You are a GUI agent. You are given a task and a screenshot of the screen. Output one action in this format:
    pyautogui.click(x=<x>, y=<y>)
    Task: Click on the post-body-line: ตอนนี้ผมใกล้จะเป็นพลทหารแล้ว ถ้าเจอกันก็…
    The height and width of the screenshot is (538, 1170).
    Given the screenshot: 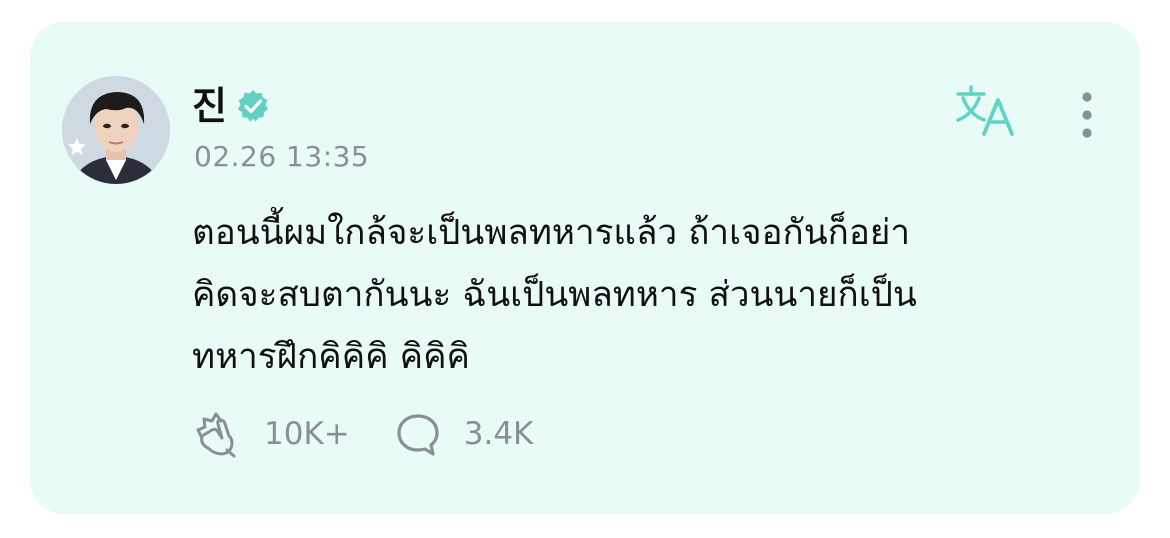 What is the action you would take?
    pyautogui.click(x=551, y=233)
    